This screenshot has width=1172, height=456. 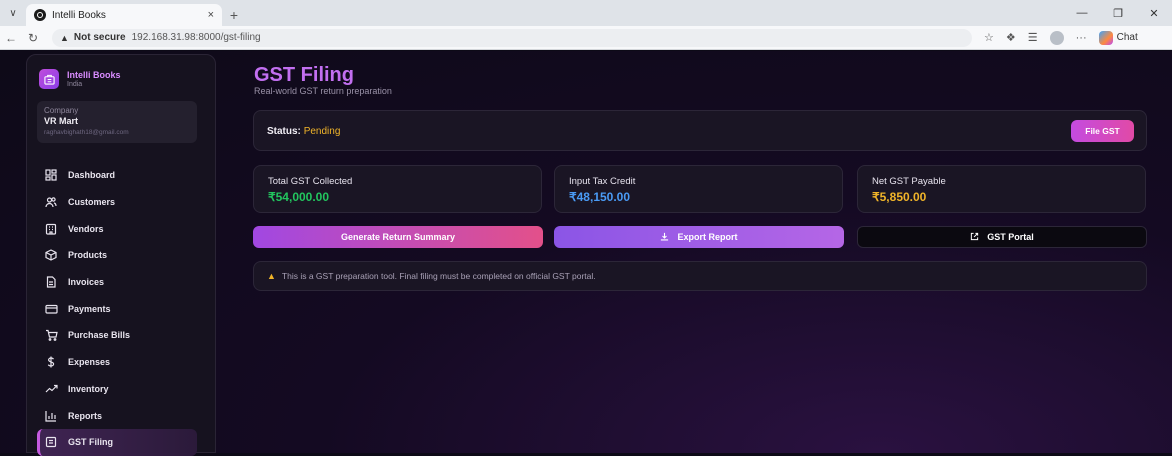 I want to click on minimize-icon: —, so click(x=1082, y=13).